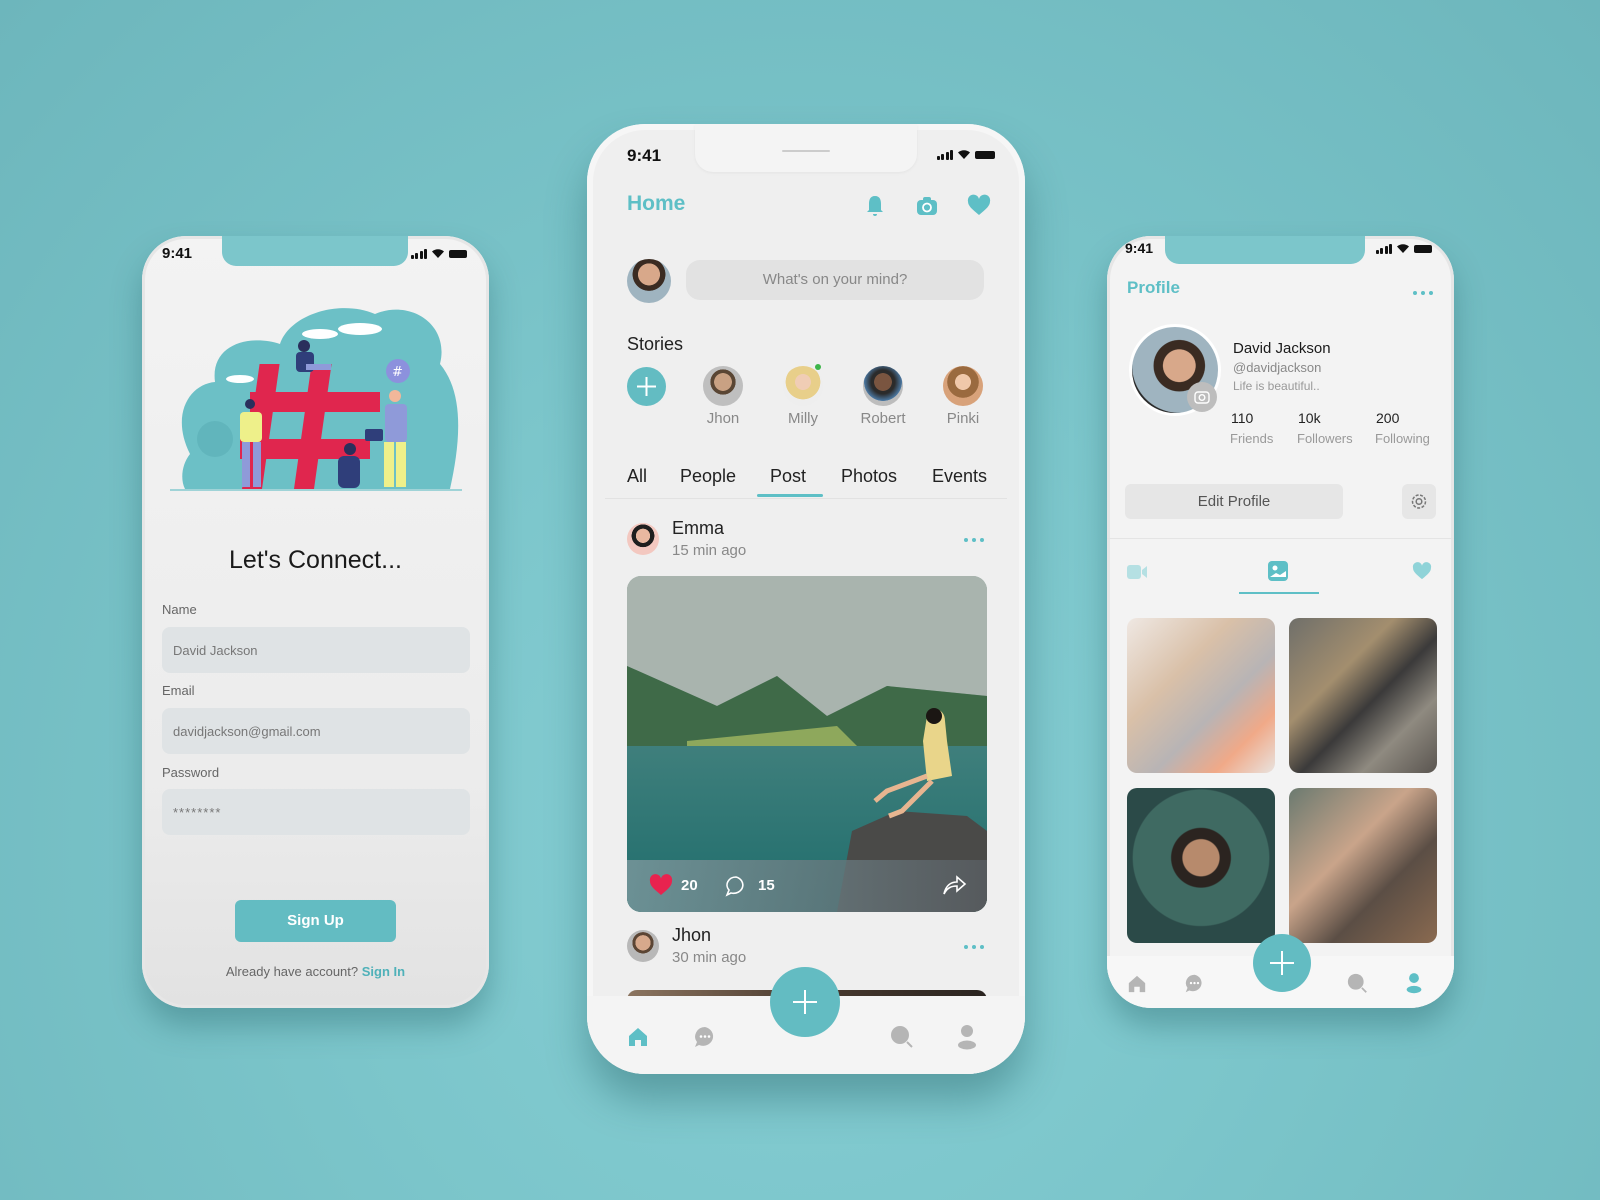  Describe the element at coordinates (656, 203) in the screenshot. I see `page-title: Home` at that location.